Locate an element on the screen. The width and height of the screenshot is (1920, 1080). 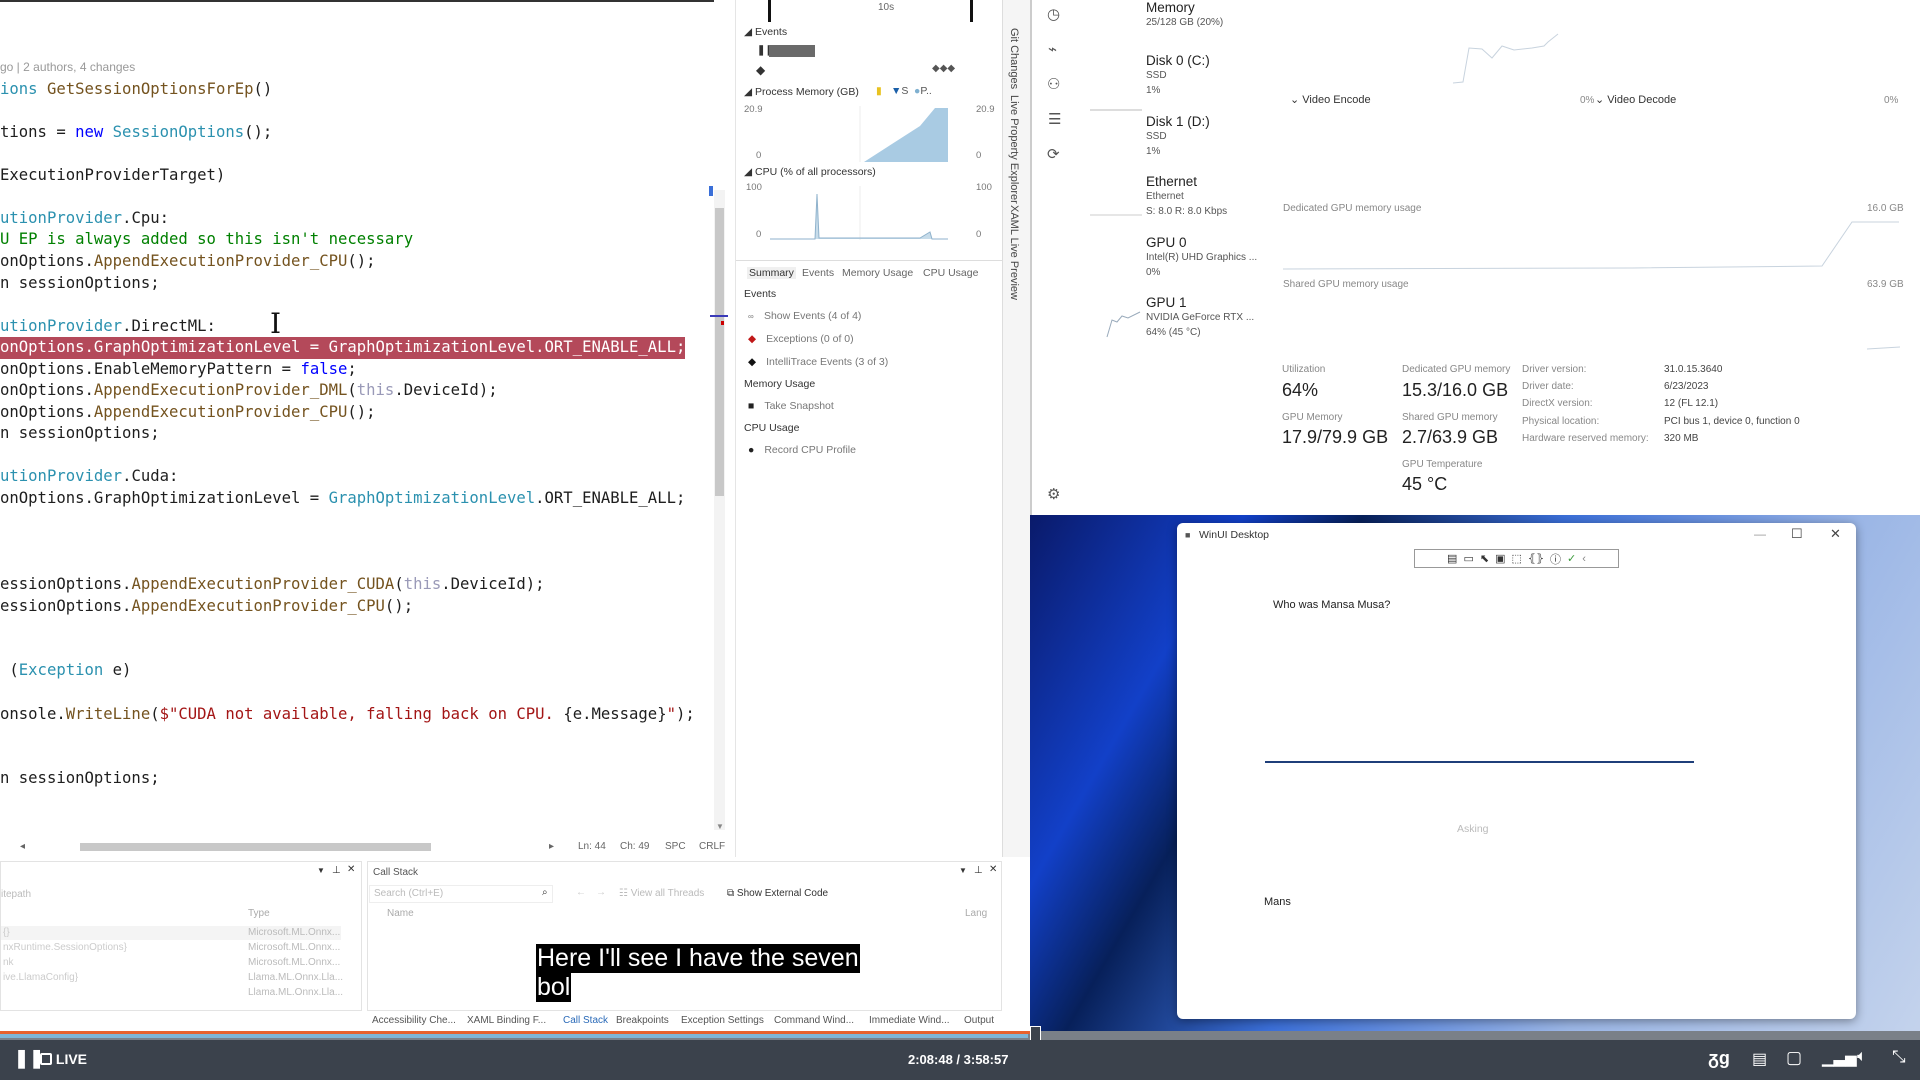
memory-header: ◢ Process Memory (GB) is located at coordinates (801, 92).